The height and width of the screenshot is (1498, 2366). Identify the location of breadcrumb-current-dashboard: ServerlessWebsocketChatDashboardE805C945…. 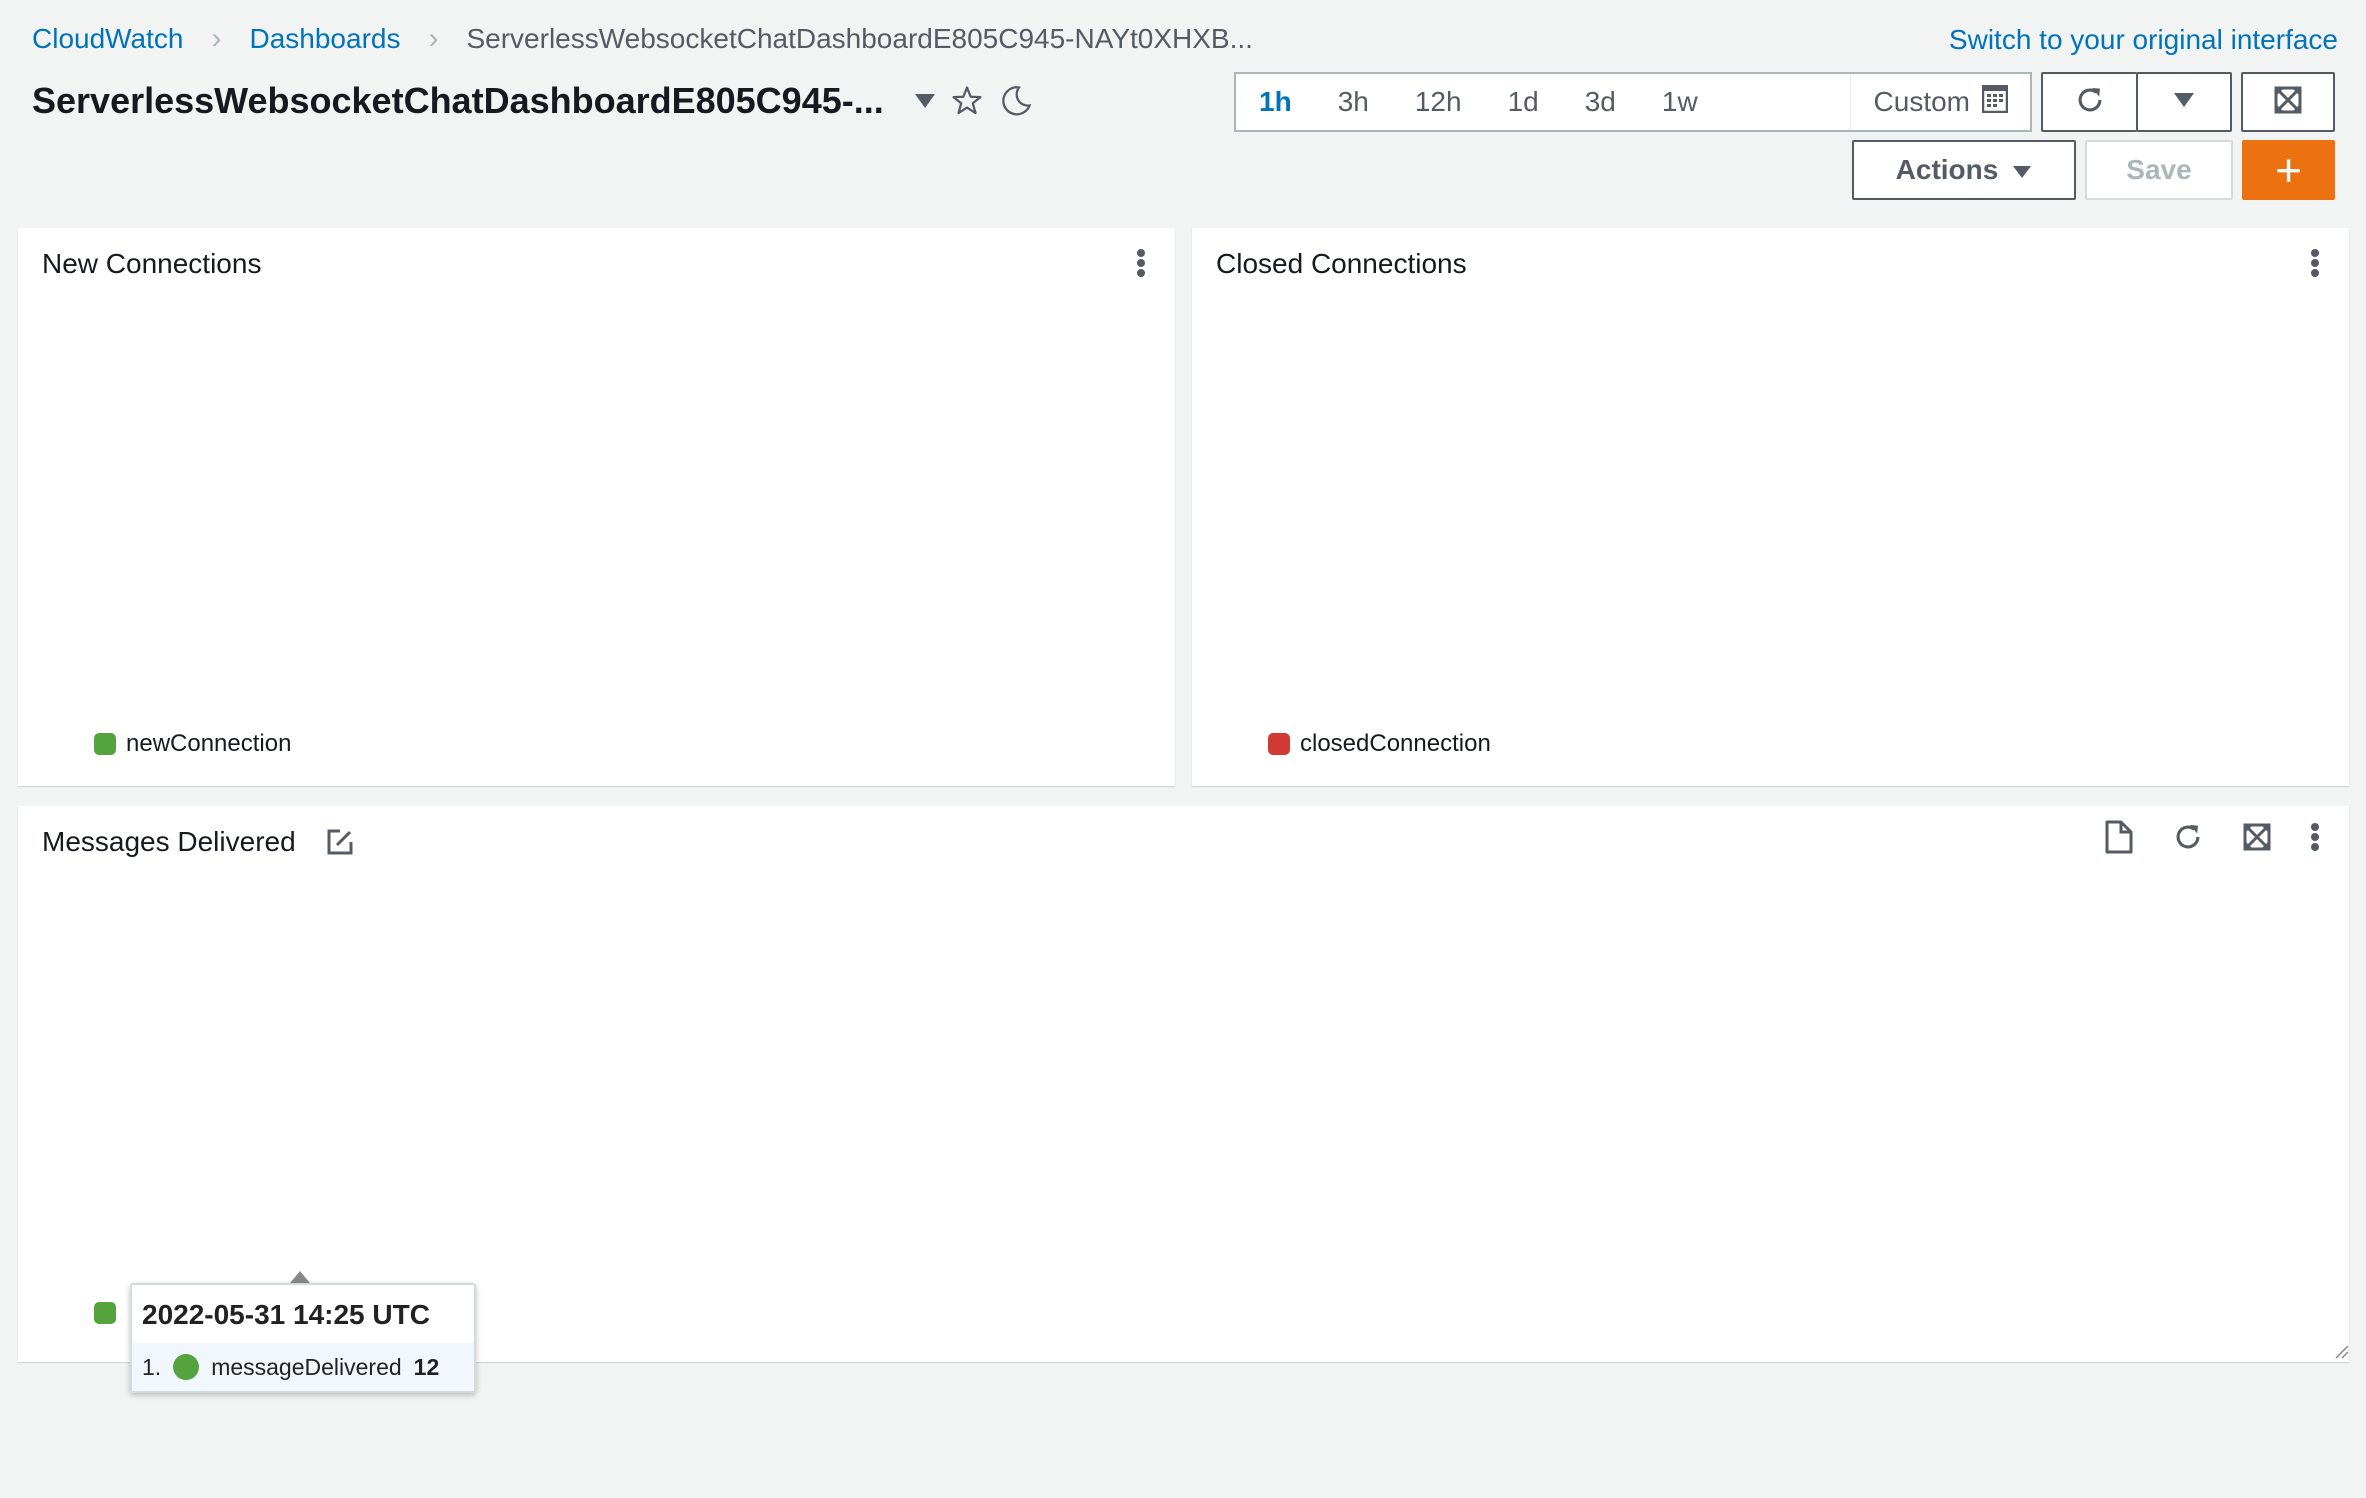
(859, 38).